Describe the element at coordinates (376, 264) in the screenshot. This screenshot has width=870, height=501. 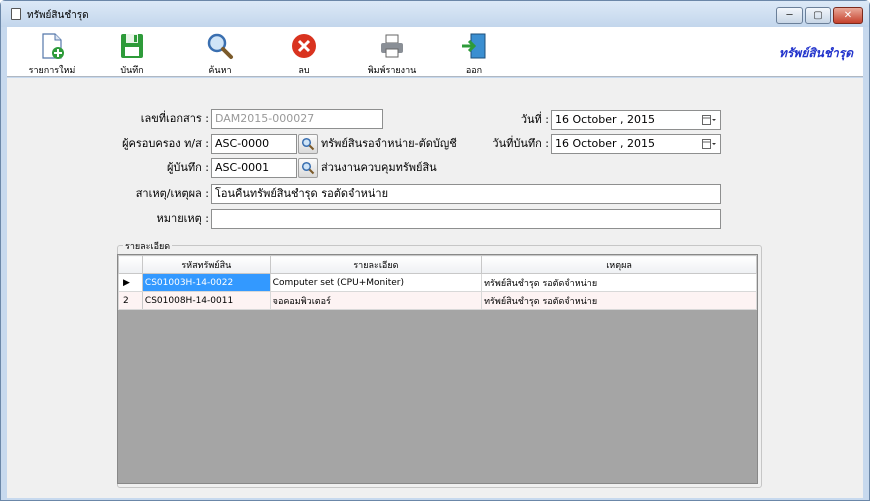
I see `column-header-detail: รายละเอียด` at that location.